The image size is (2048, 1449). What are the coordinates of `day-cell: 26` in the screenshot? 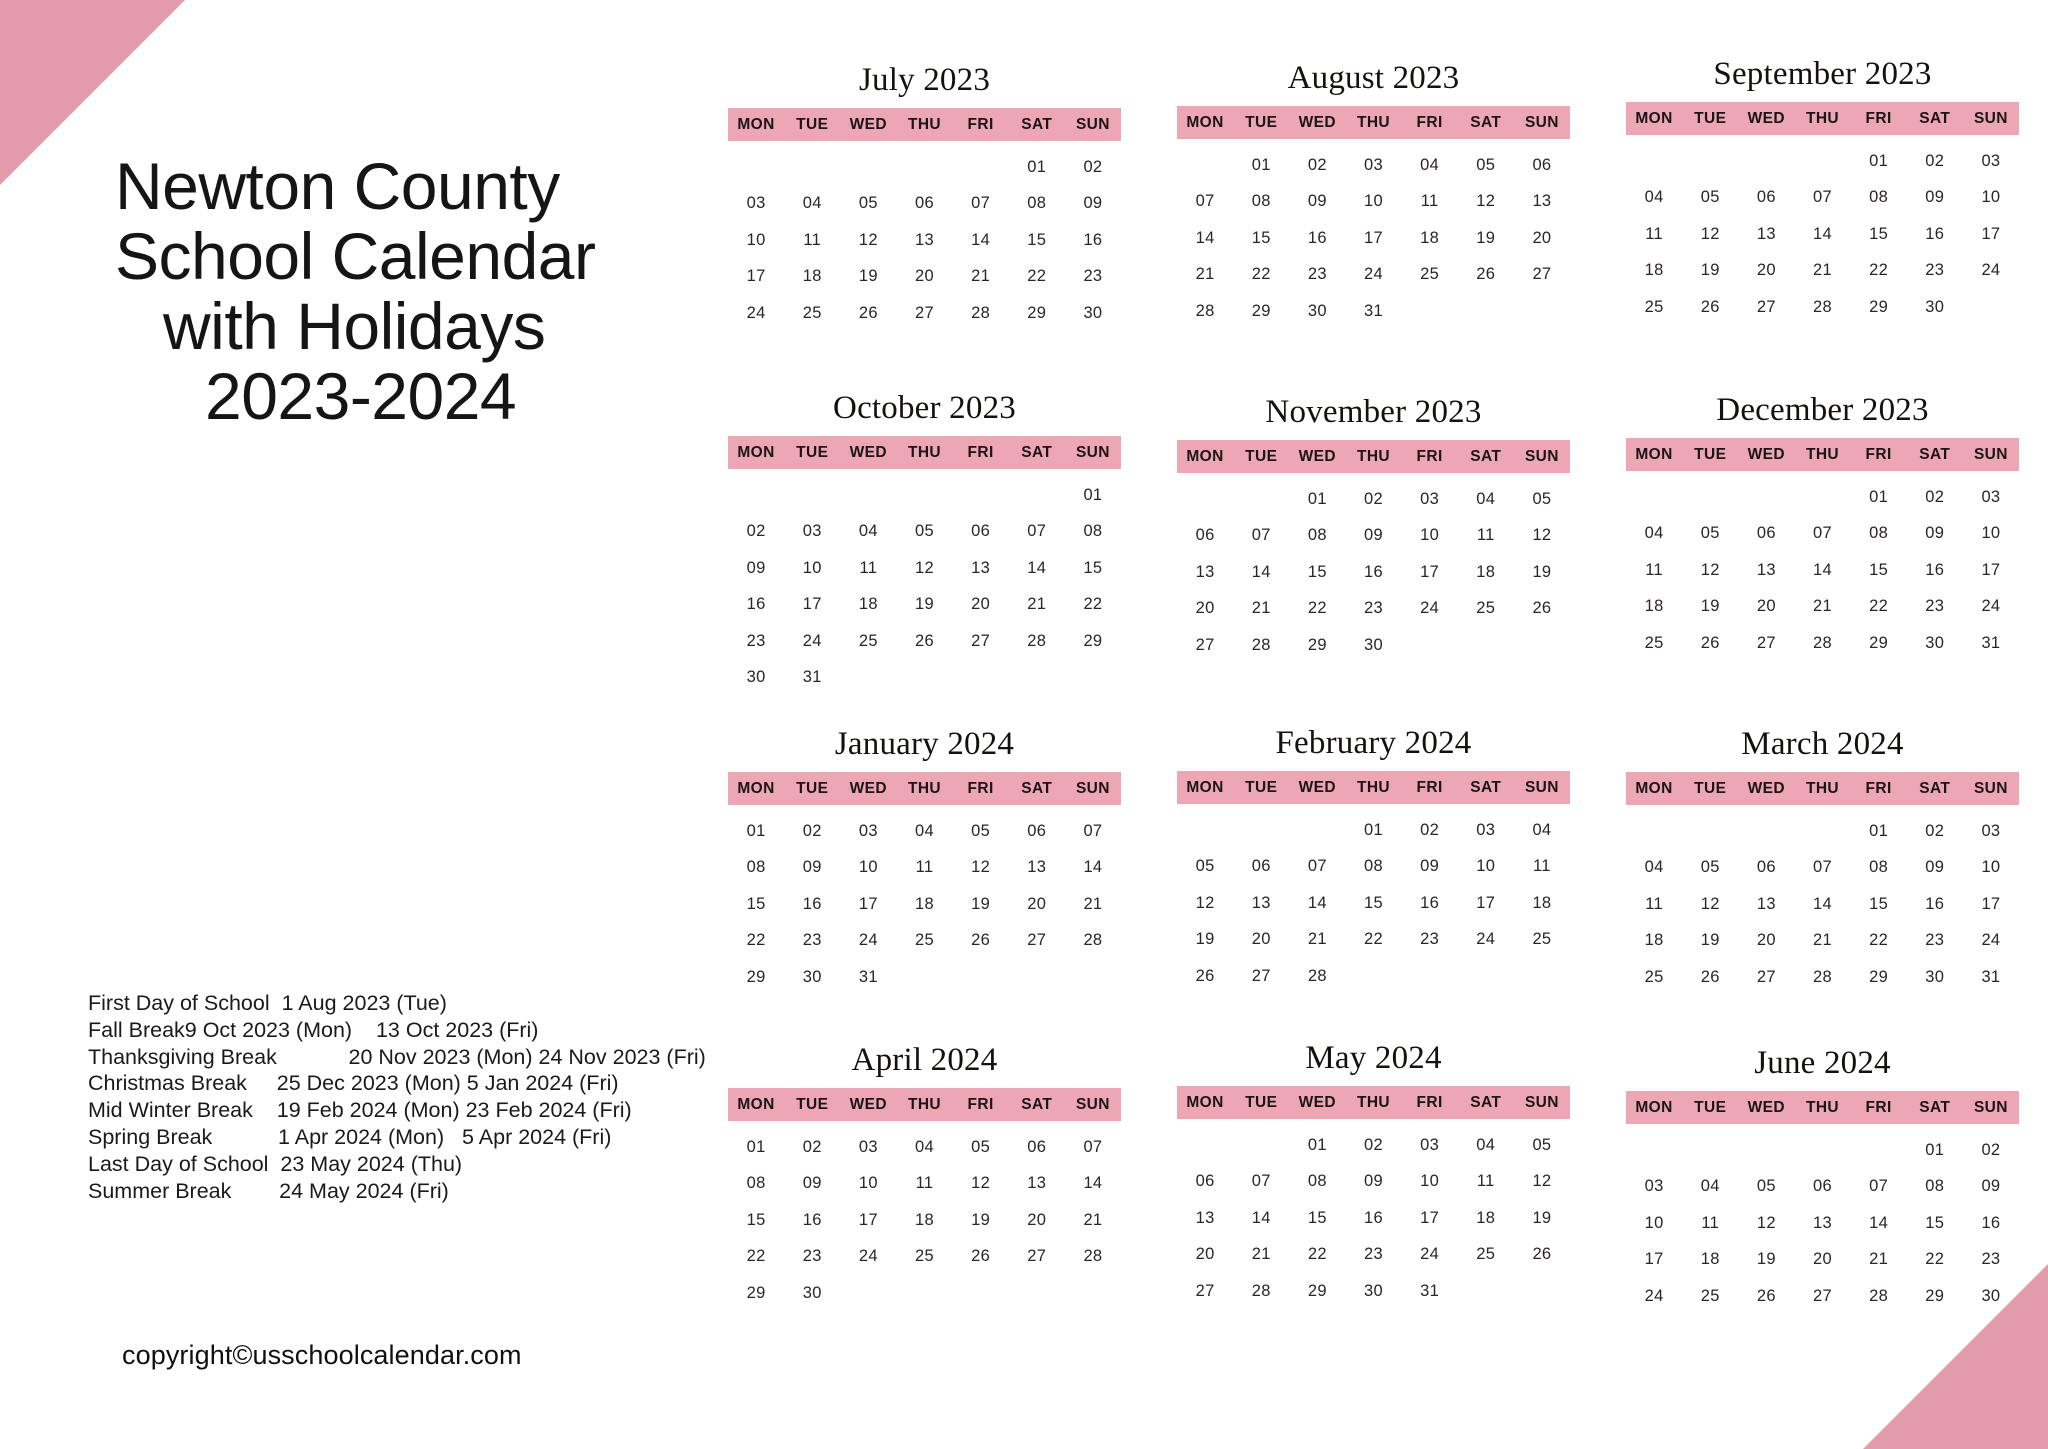 It's located at (1486, 274).